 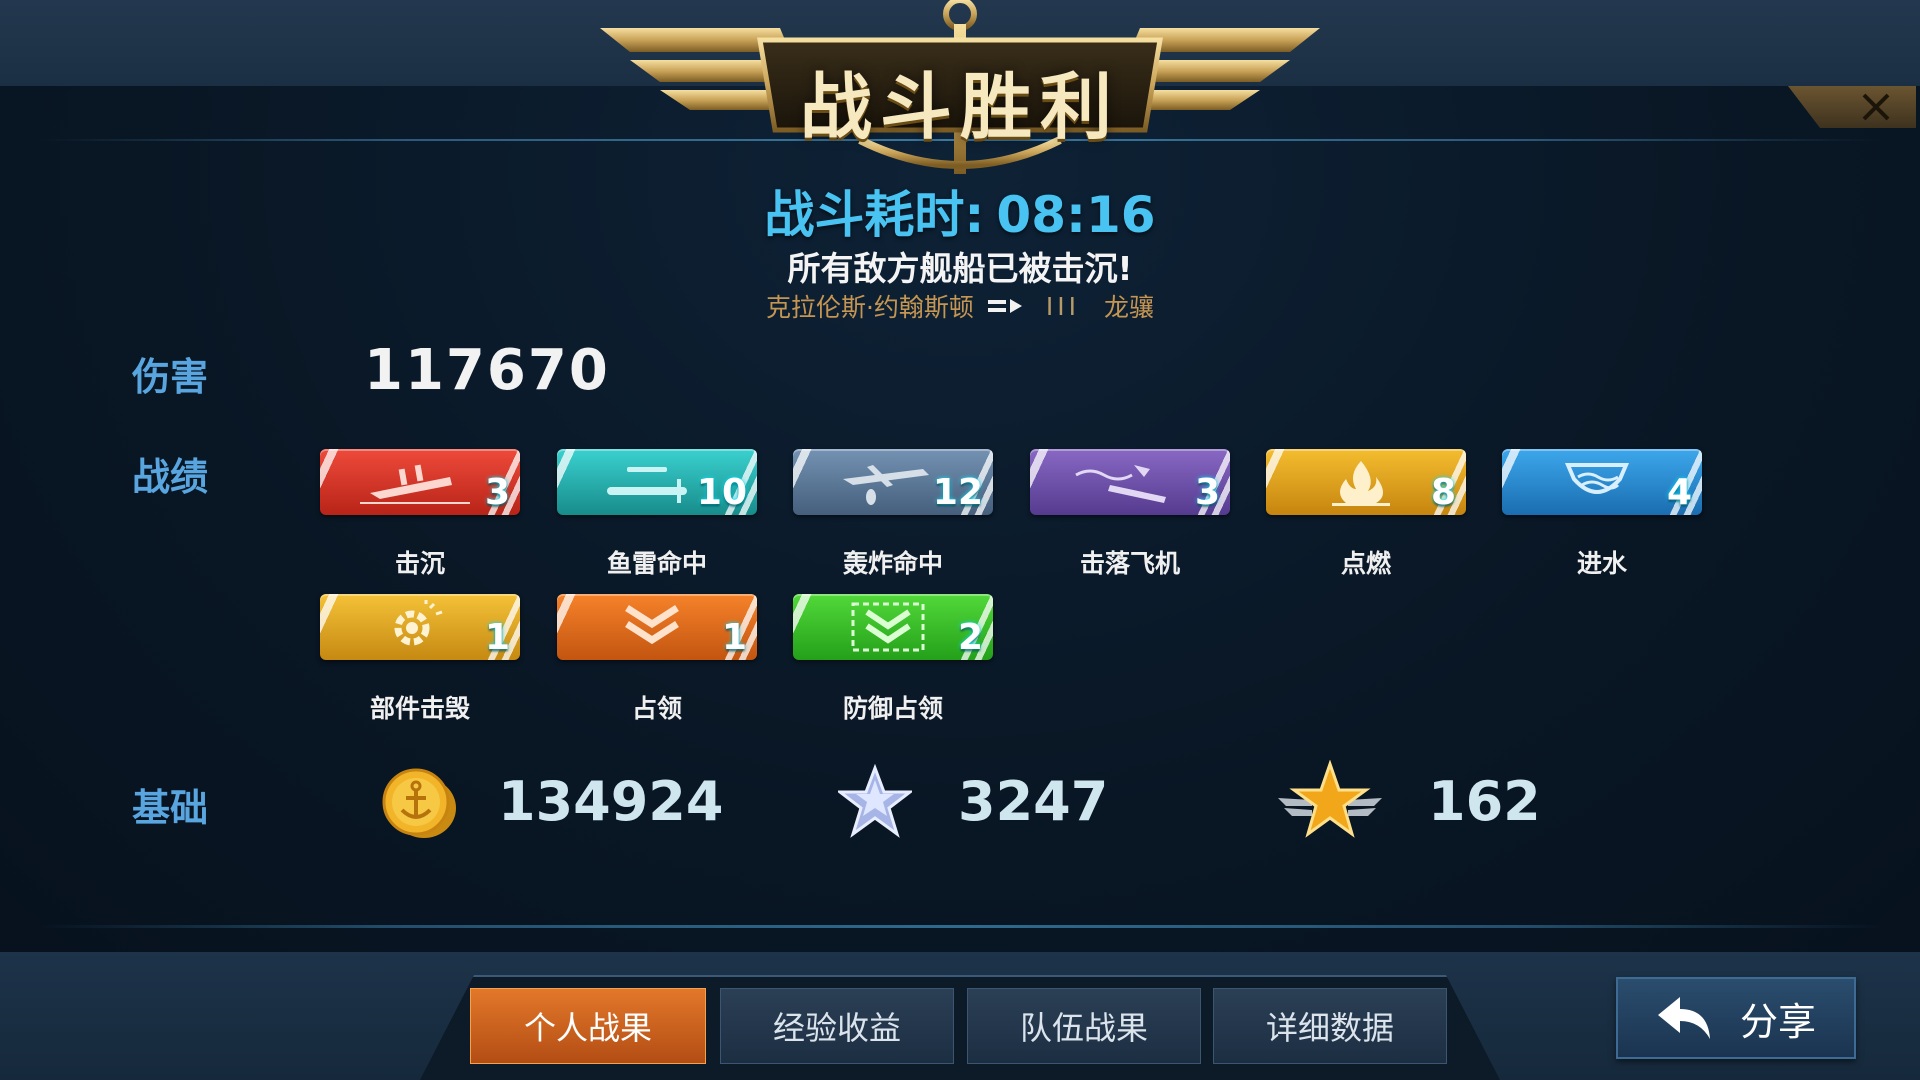 What do you see at coordinates (497, 492) in the screenshot?
I see `badge-sink-count: 3` at bounding box center [497, 492].